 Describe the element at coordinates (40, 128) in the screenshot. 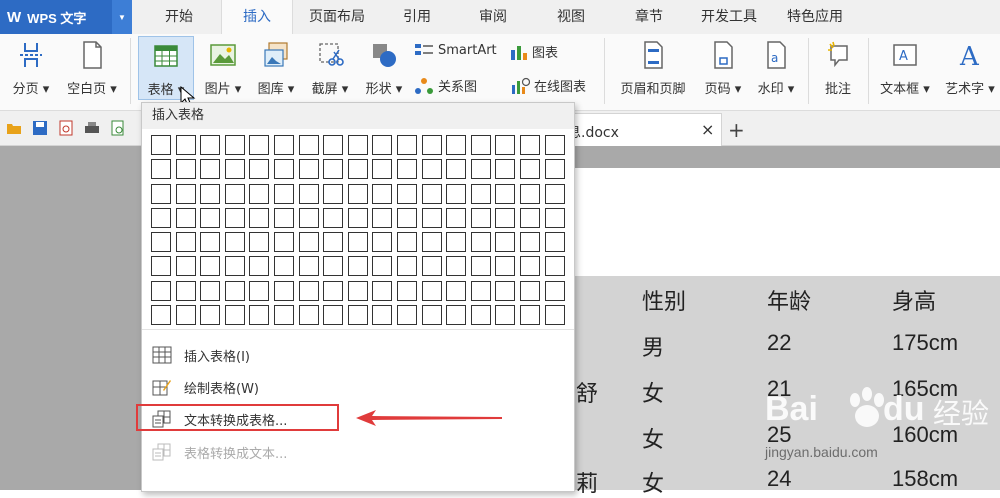

I see `save-icon` at that location.